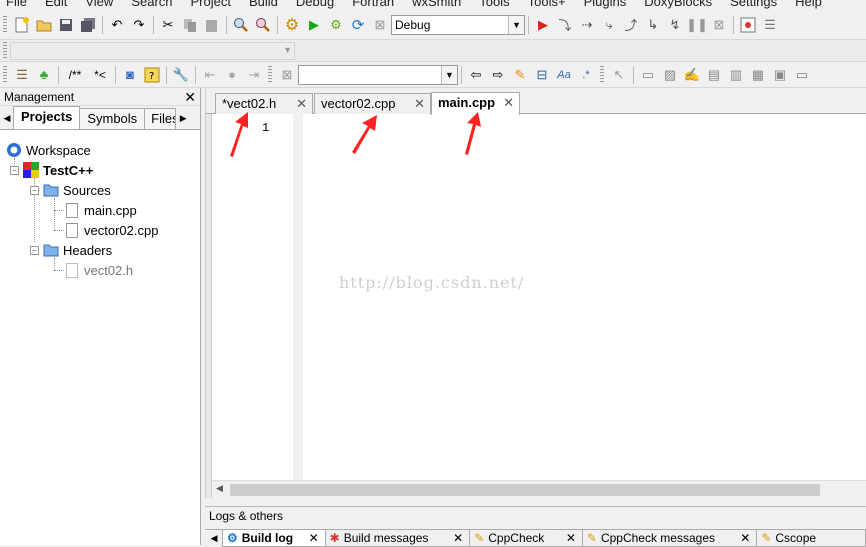  I want to click on abort-icon: ⊠, so click(380, 25).